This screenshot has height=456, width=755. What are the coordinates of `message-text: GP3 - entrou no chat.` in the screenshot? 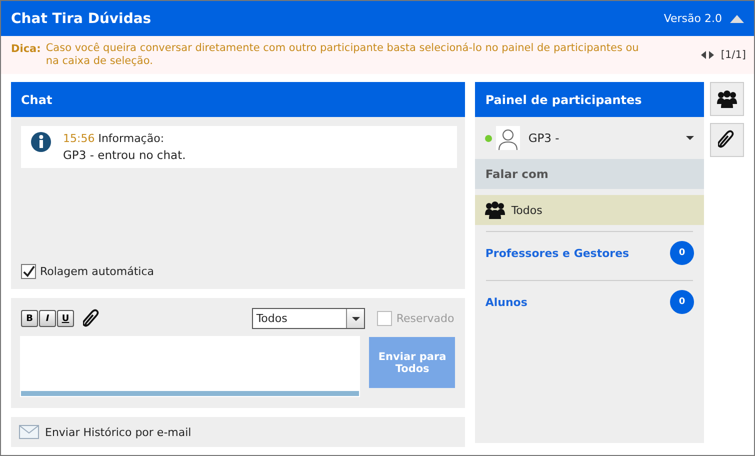 It's located at (124, 155).